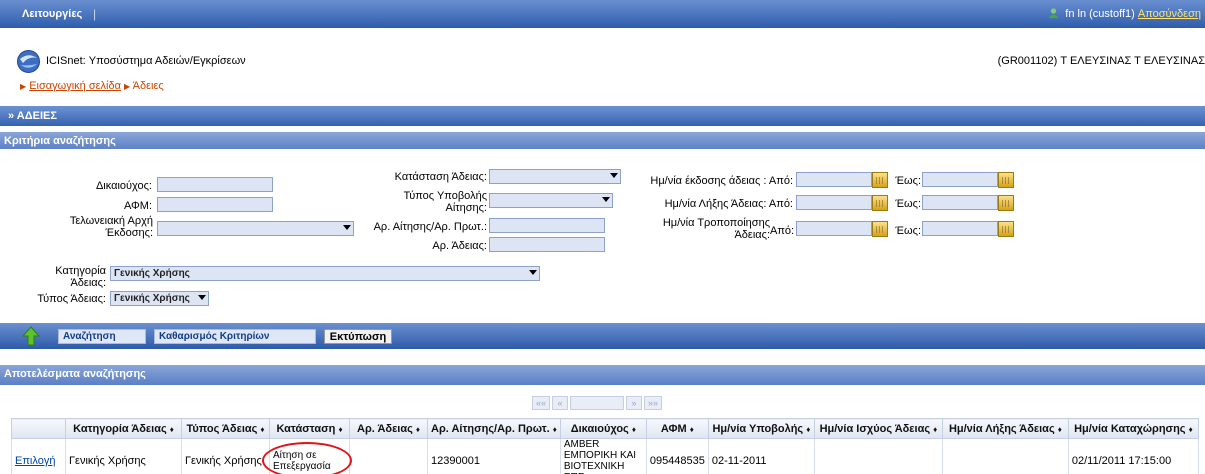 Image resolution: width=1205 pixels, height=474 pixels. What do you see at coordinates (52, 14) in the screenshot?
I see `operations-menu: Λειτουργίες` at bounding box center [52, 14].